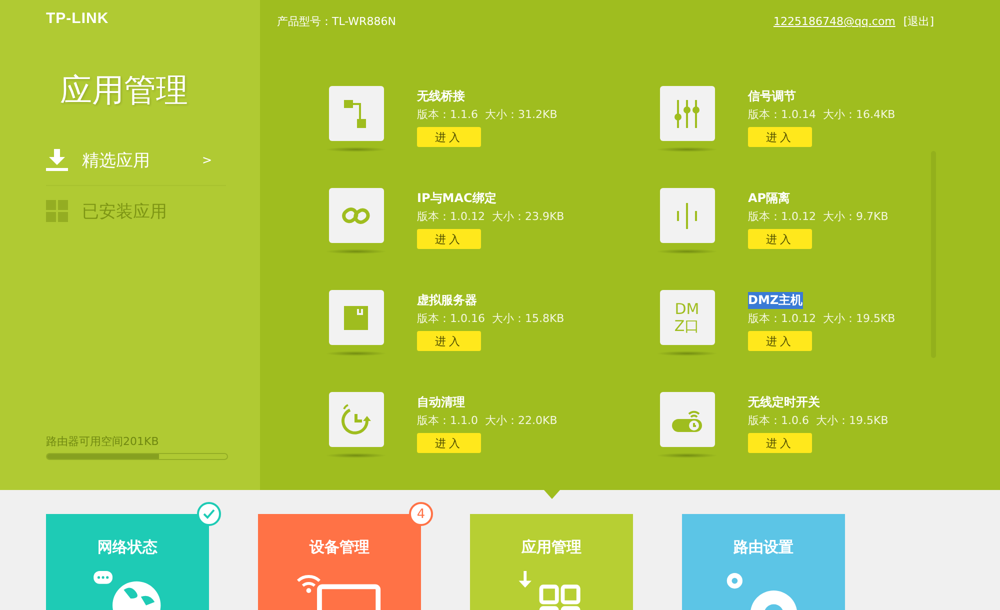  What do you see at coordinates (490, 318) in the screenshot?
I see `app-info: 版本：1.0.16 大小：15.8KB` at bounding box center [490, 318].